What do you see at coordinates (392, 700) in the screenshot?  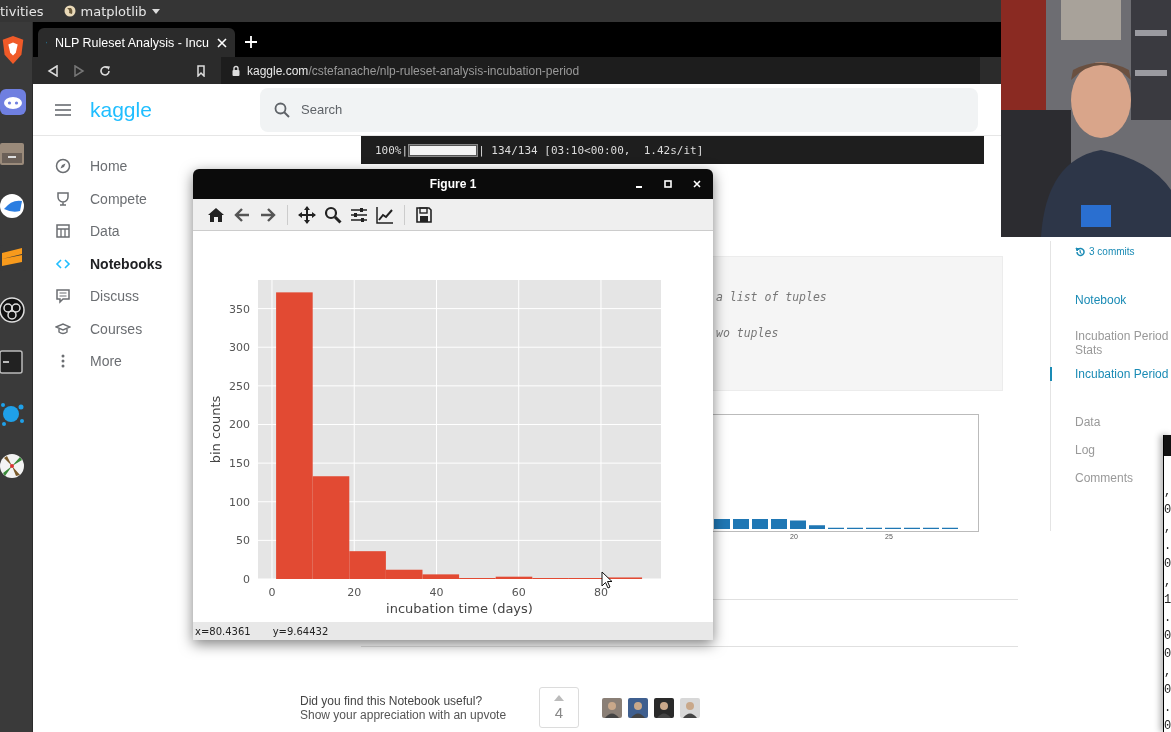 I see `upvote-question: Did you find this Notebook useful?` at bounding box center [392, 700].